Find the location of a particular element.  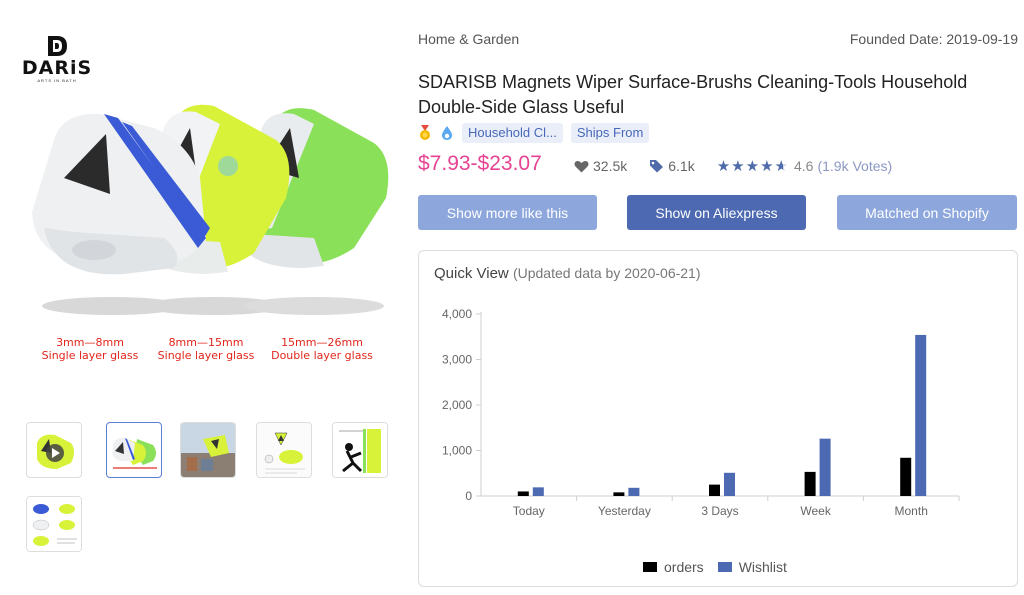

bar-orders-3-days is located at coordinates (714, 490).